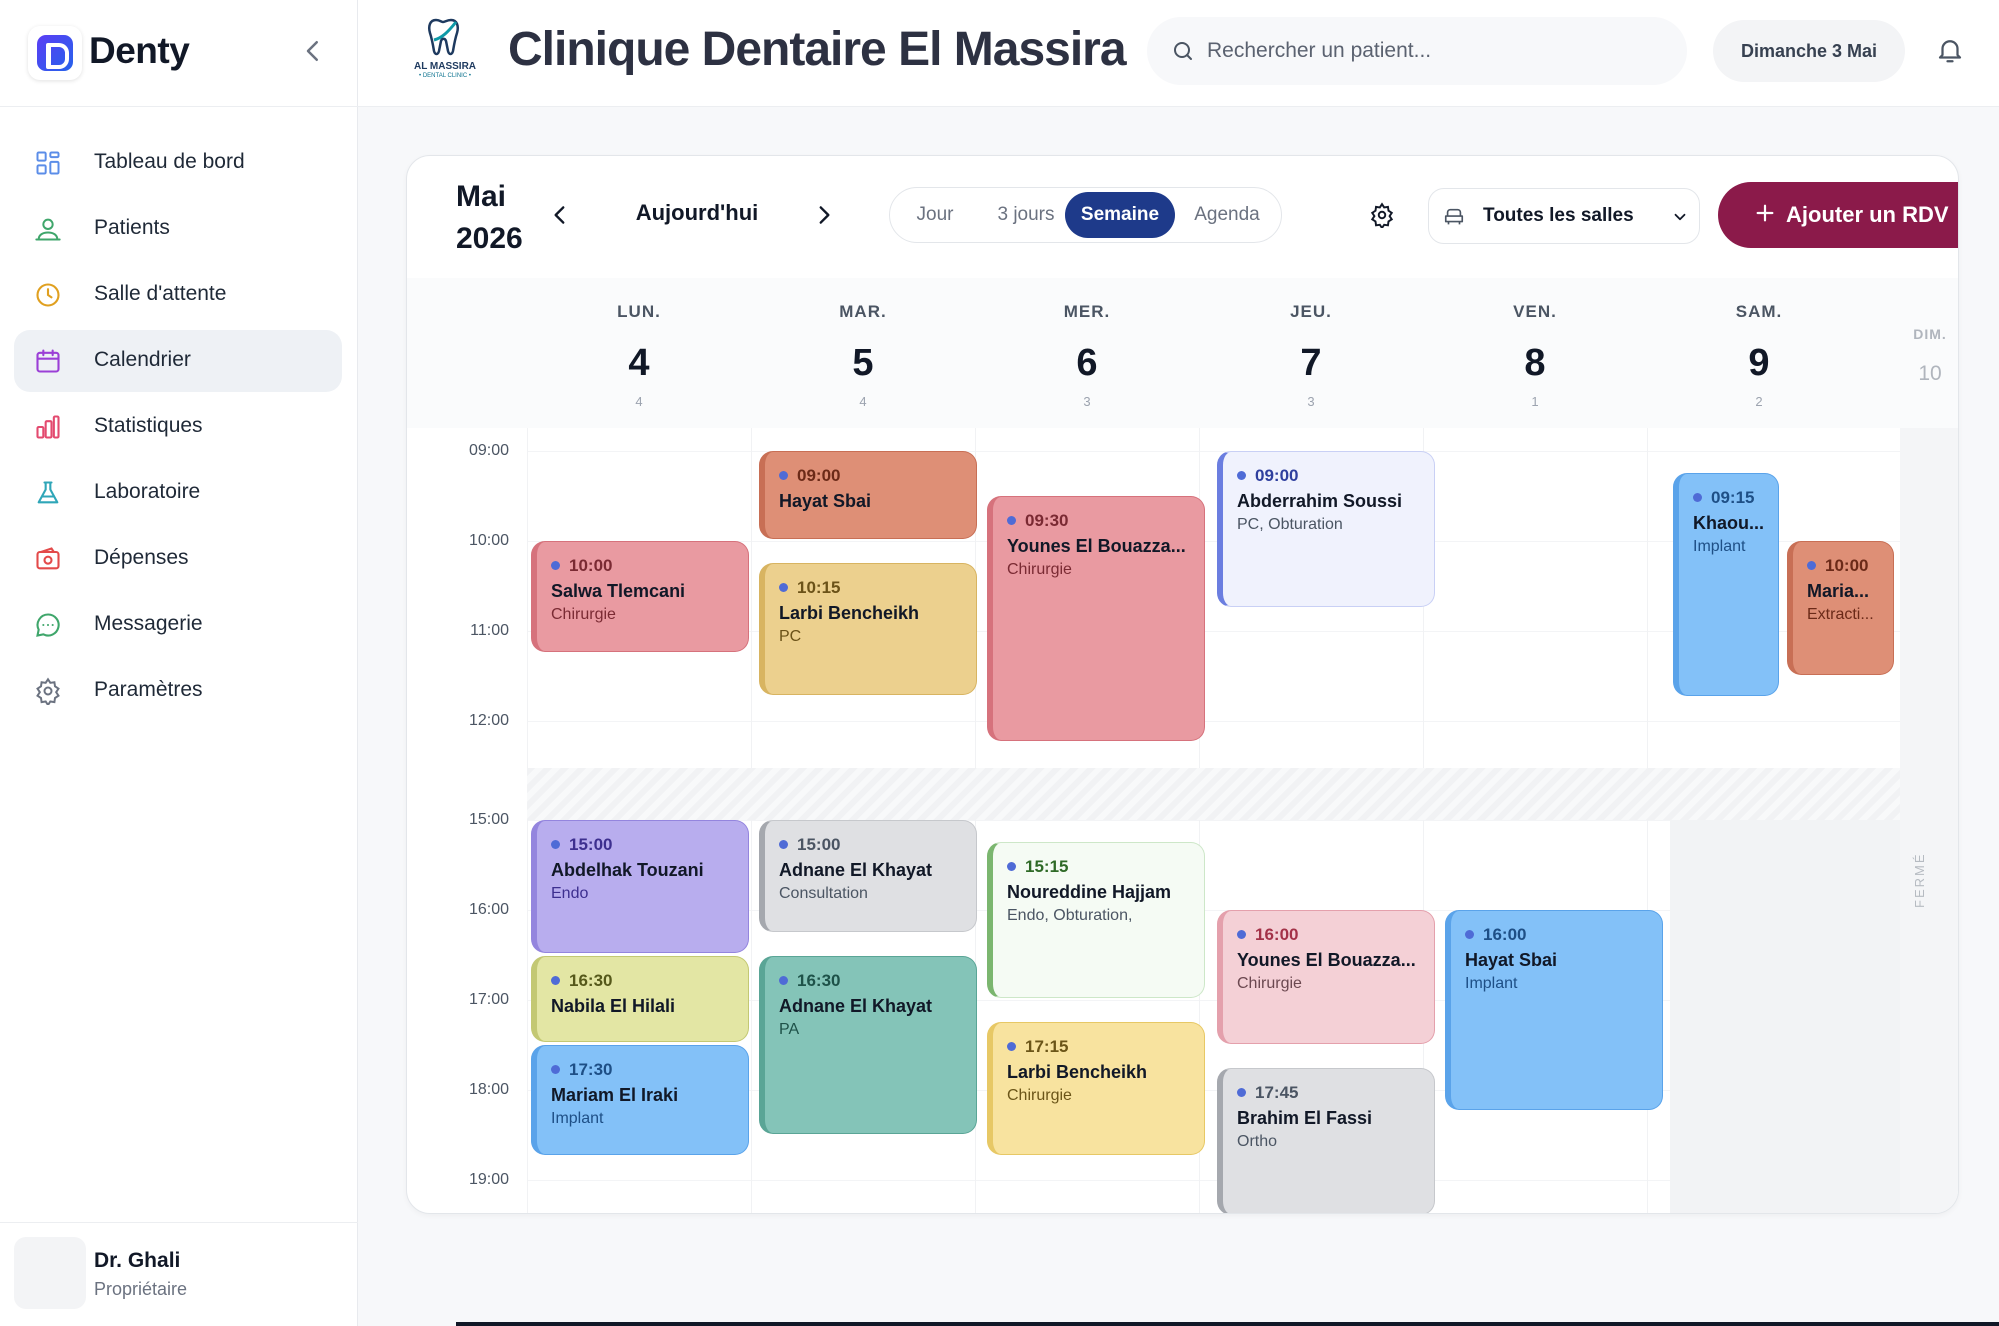  What do you see at coordinates (640, 596) in the screenshot?
I see `appointment-card: 10:00 Salwa Tlemcani Chirurgie` at bounding box center [640, 596].